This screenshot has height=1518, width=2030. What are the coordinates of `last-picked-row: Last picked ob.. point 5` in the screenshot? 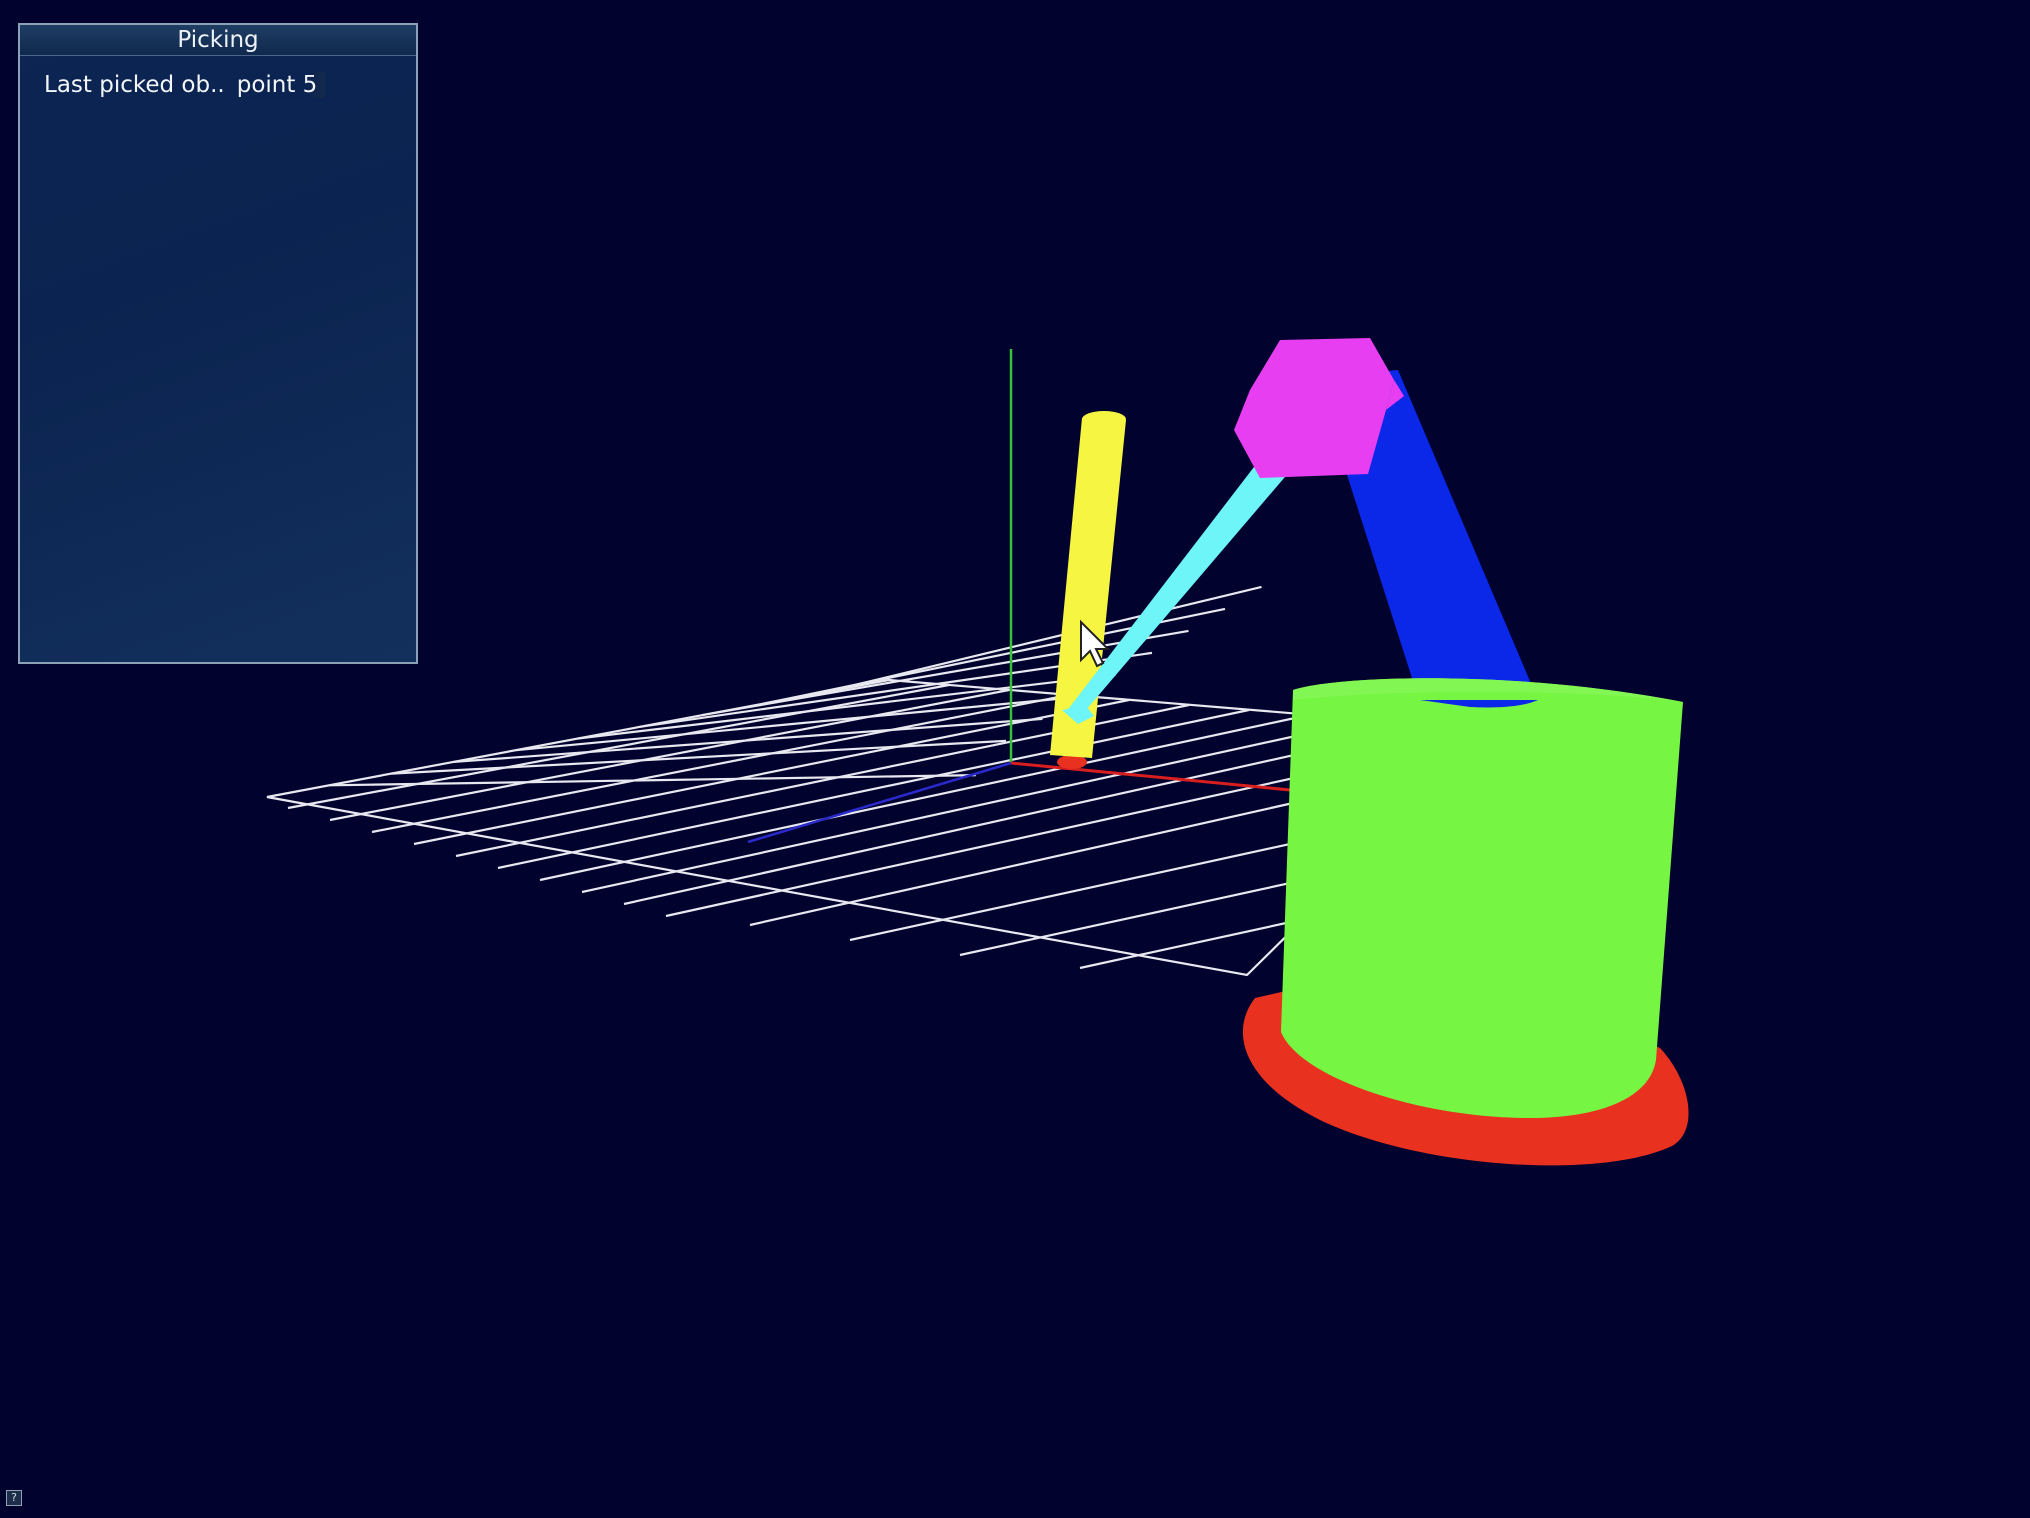 It's located at (218, 85).